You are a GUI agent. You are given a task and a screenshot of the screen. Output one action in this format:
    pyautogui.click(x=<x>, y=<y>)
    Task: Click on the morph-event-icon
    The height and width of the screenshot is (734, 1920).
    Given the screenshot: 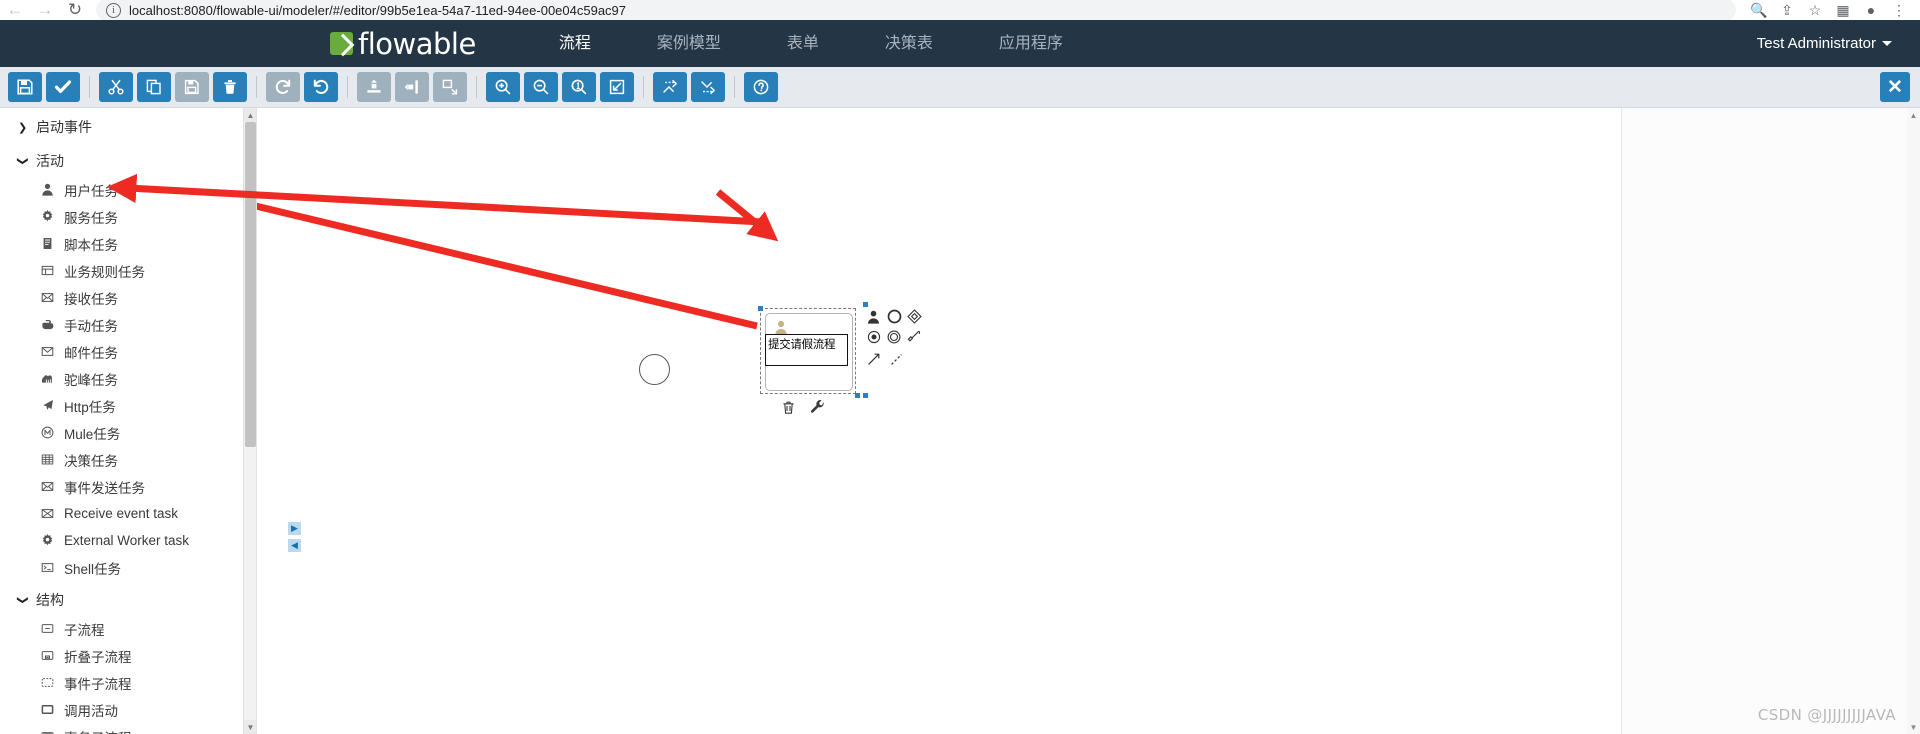 What is the action you would take?
    pyautogui.click(x=894, y=316)
    